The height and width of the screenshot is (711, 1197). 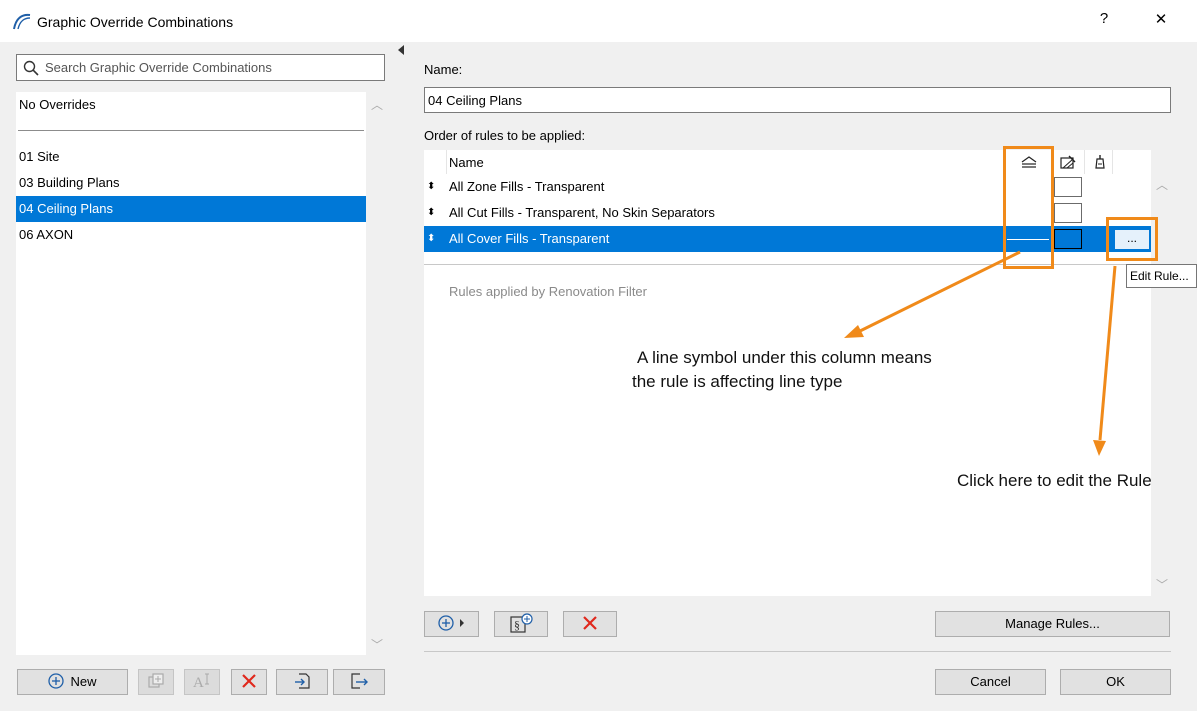 I want to click on title-bar: Graphic Override Combinations ? ✕, so click(x=598, y=21).